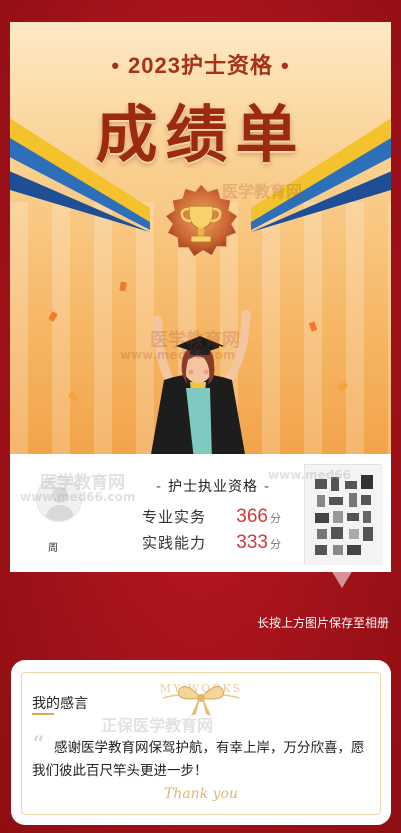  I want to click on qr-code-image, so click(343, 514).